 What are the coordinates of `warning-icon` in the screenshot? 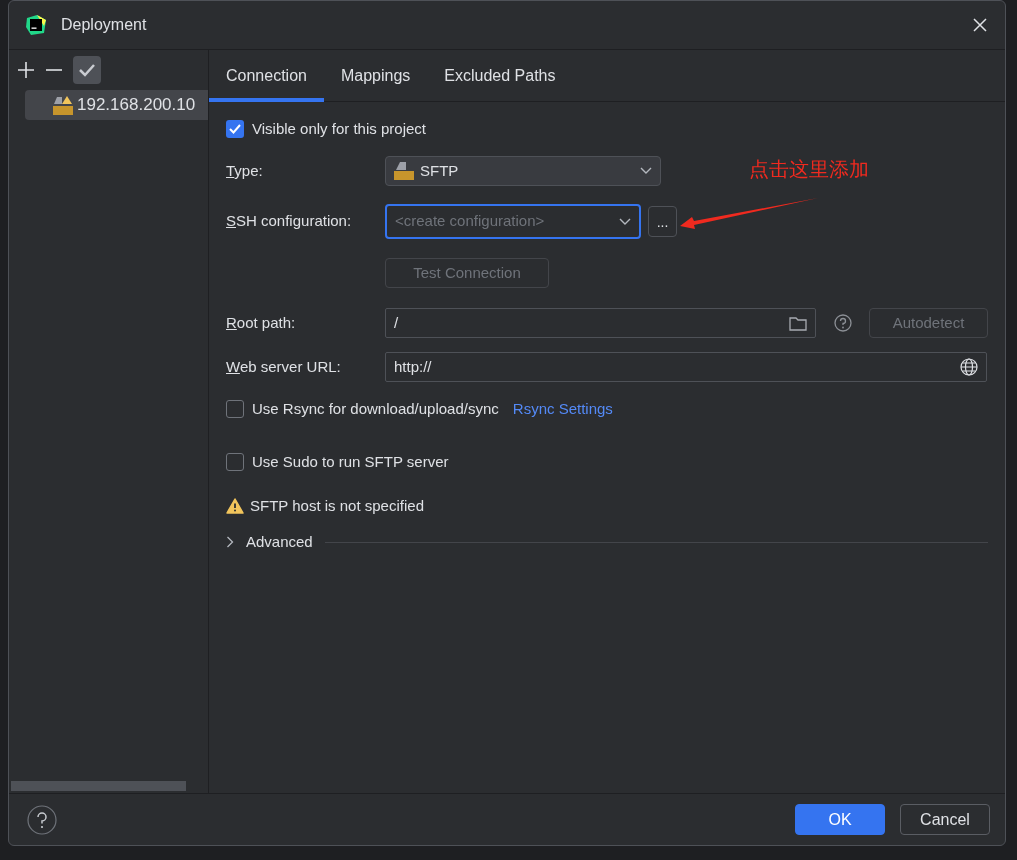 It's located at (235, 506).